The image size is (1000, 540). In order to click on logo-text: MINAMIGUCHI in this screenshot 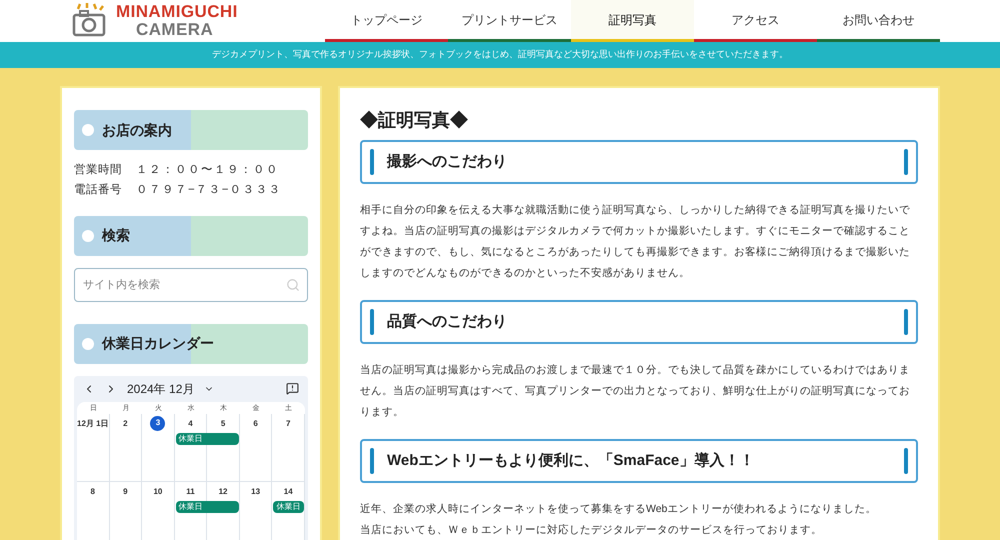, I will do `click(177, 12)`.